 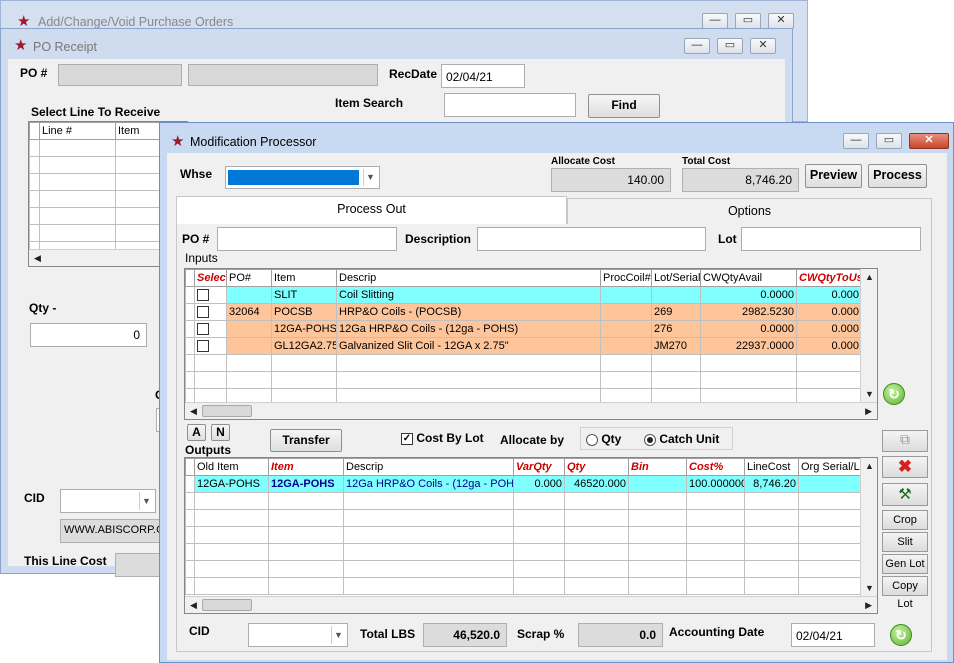 What do you see at coordinates (905, 520) in the screenshot?
I see `crop-button: Crop` at bounding box center [905, 520].